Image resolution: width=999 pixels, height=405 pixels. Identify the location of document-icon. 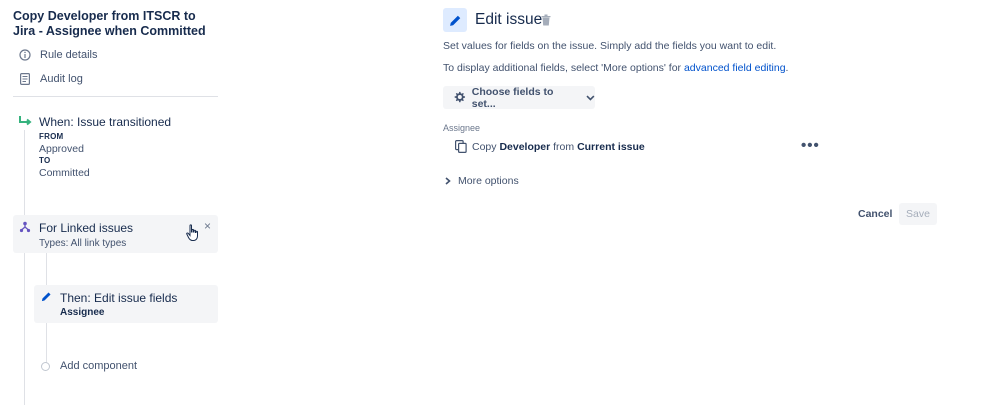
(25, 79).